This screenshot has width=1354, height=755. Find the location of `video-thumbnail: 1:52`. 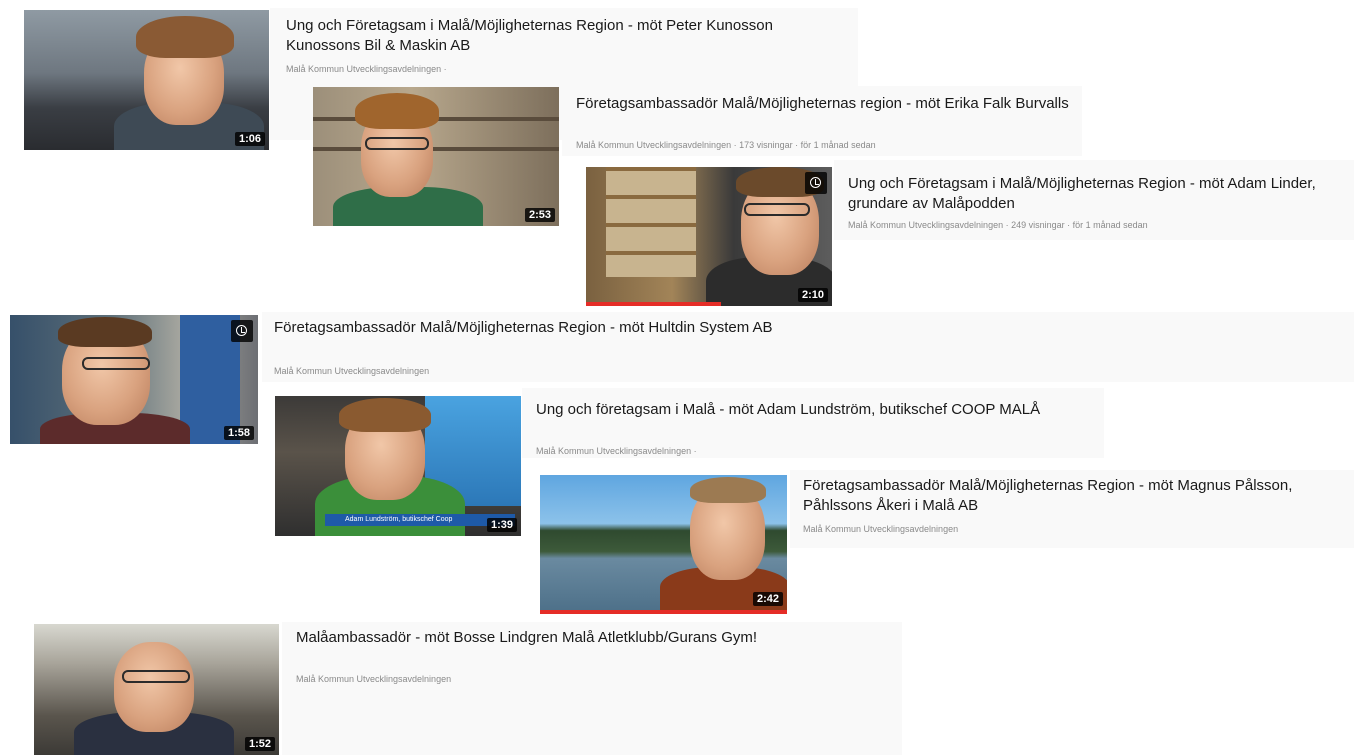

video-thumbnail: 1:52 is located at coordinates (156, 689).